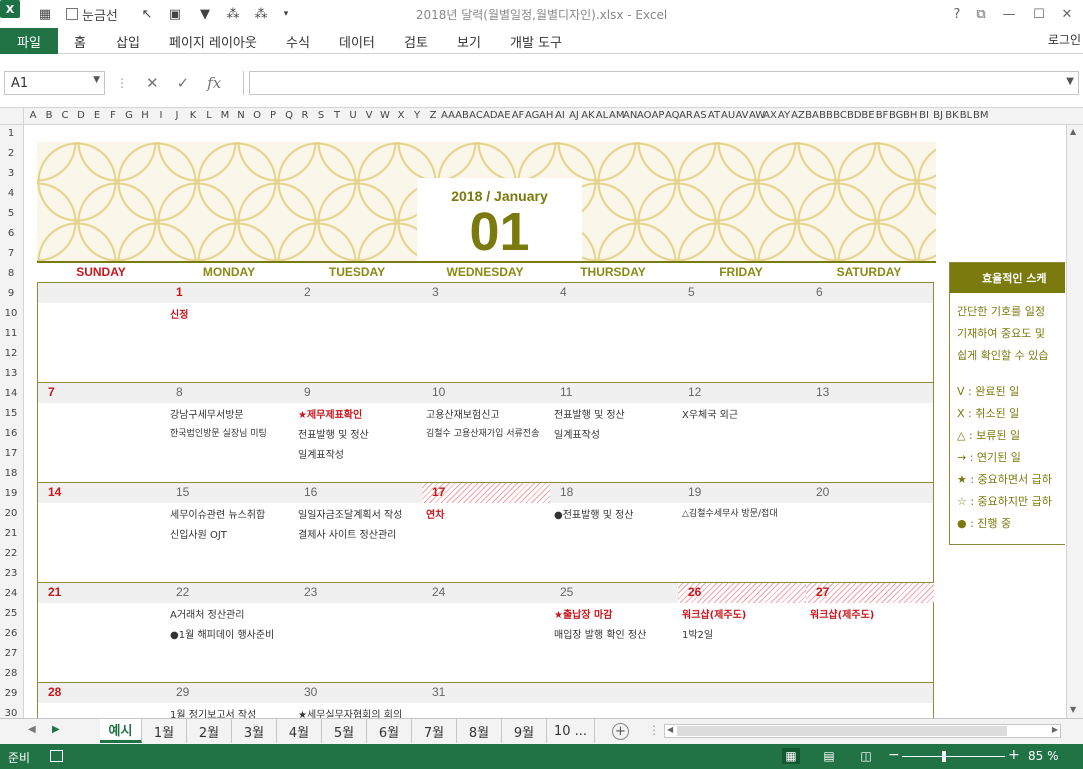  I want to click on sheet-tab: 9월, so click(524, 731).